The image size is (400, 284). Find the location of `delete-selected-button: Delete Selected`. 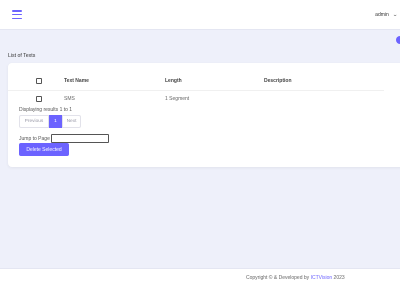

delete-selected-button: Delete Selected is located at coordinates (44, 149).